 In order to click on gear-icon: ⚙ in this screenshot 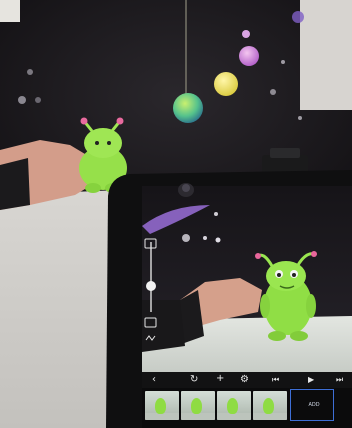, I will do `click(244, 380)`.